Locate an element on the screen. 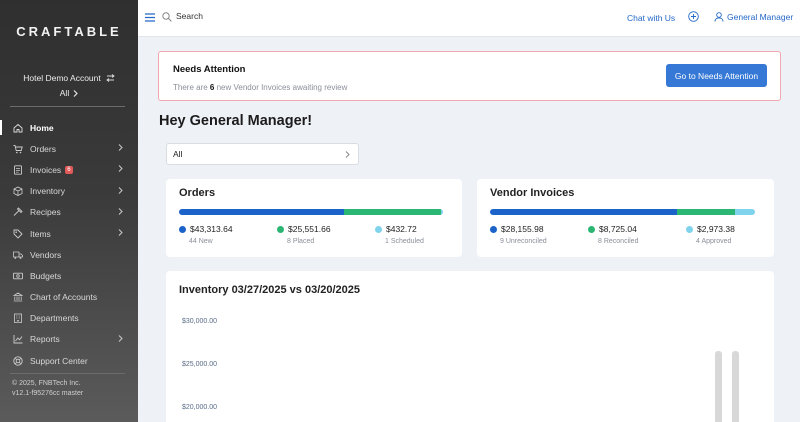  summary-stat: $25,551.66 8 Placed is located at coordinates (304, 234).